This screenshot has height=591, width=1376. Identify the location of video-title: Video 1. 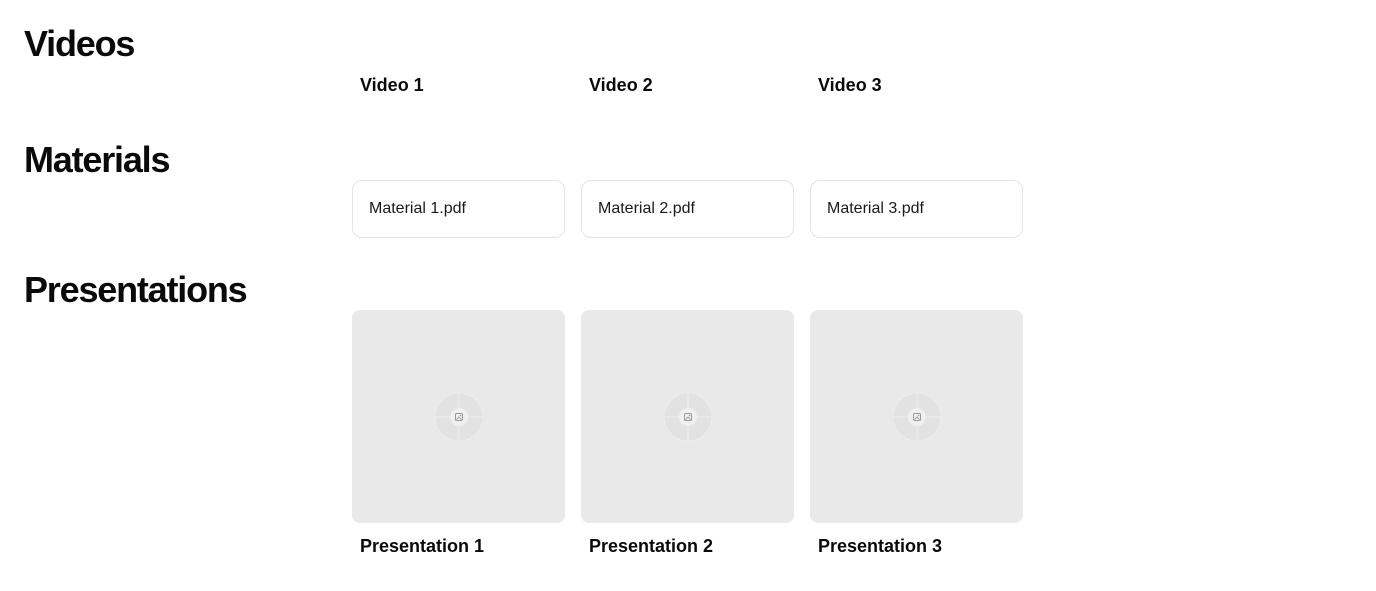
(458, 85).